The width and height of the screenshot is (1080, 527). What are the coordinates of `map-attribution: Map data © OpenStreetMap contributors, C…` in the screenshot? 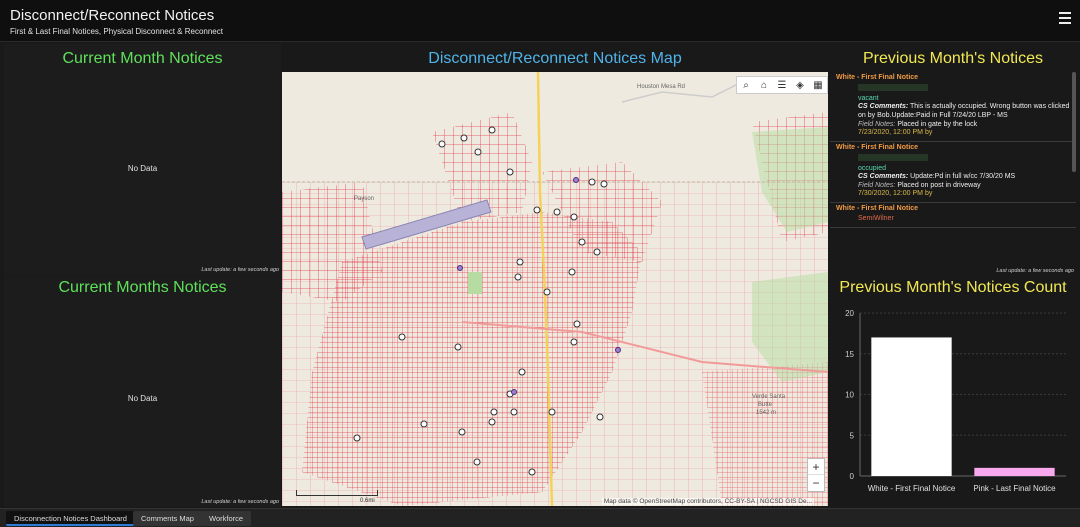 It's located at (707, 501).